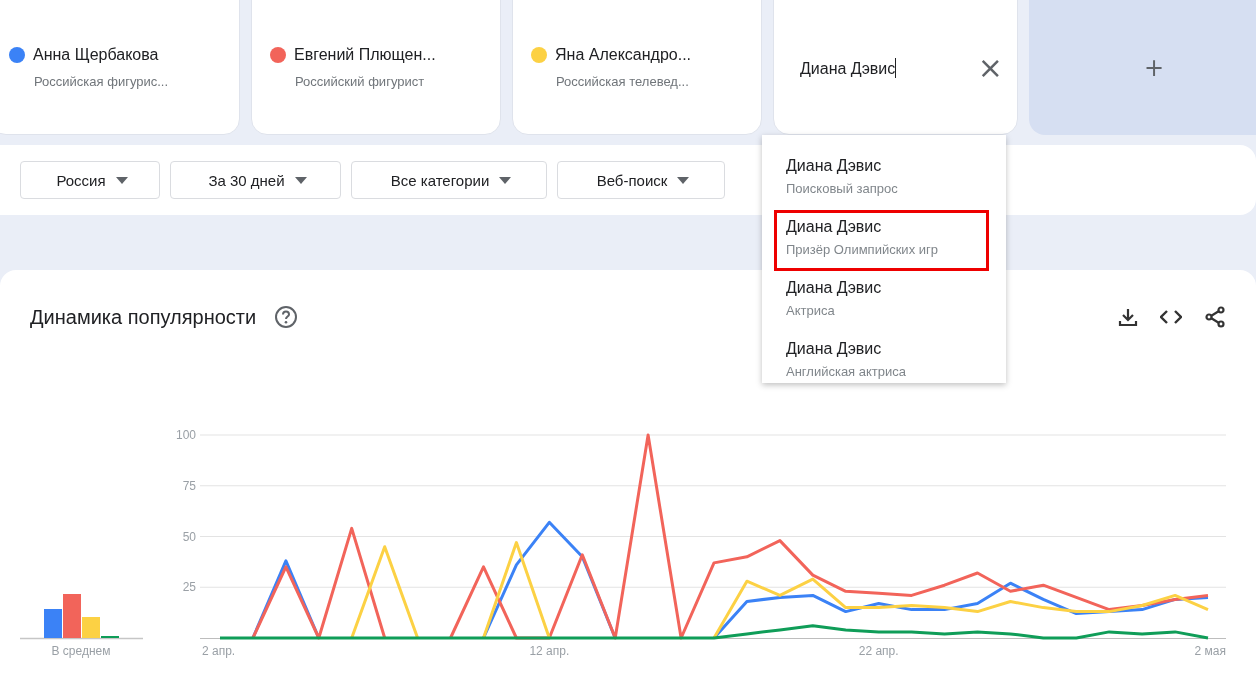  I want to click on filter-dropdown: Все категории, so click(449, 180).